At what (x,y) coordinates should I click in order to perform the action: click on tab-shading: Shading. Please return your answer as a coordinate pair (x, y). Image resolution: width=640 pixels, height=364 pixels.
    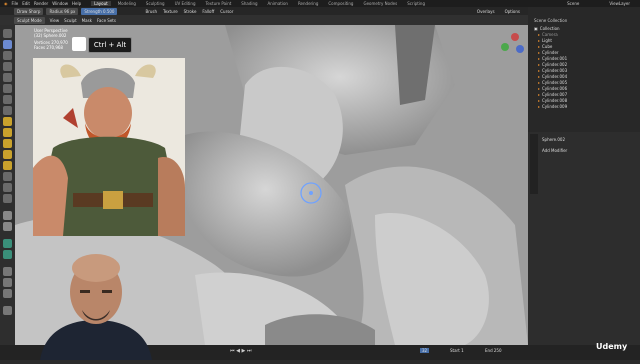
    Looking at the image, I should click on (249, 3).